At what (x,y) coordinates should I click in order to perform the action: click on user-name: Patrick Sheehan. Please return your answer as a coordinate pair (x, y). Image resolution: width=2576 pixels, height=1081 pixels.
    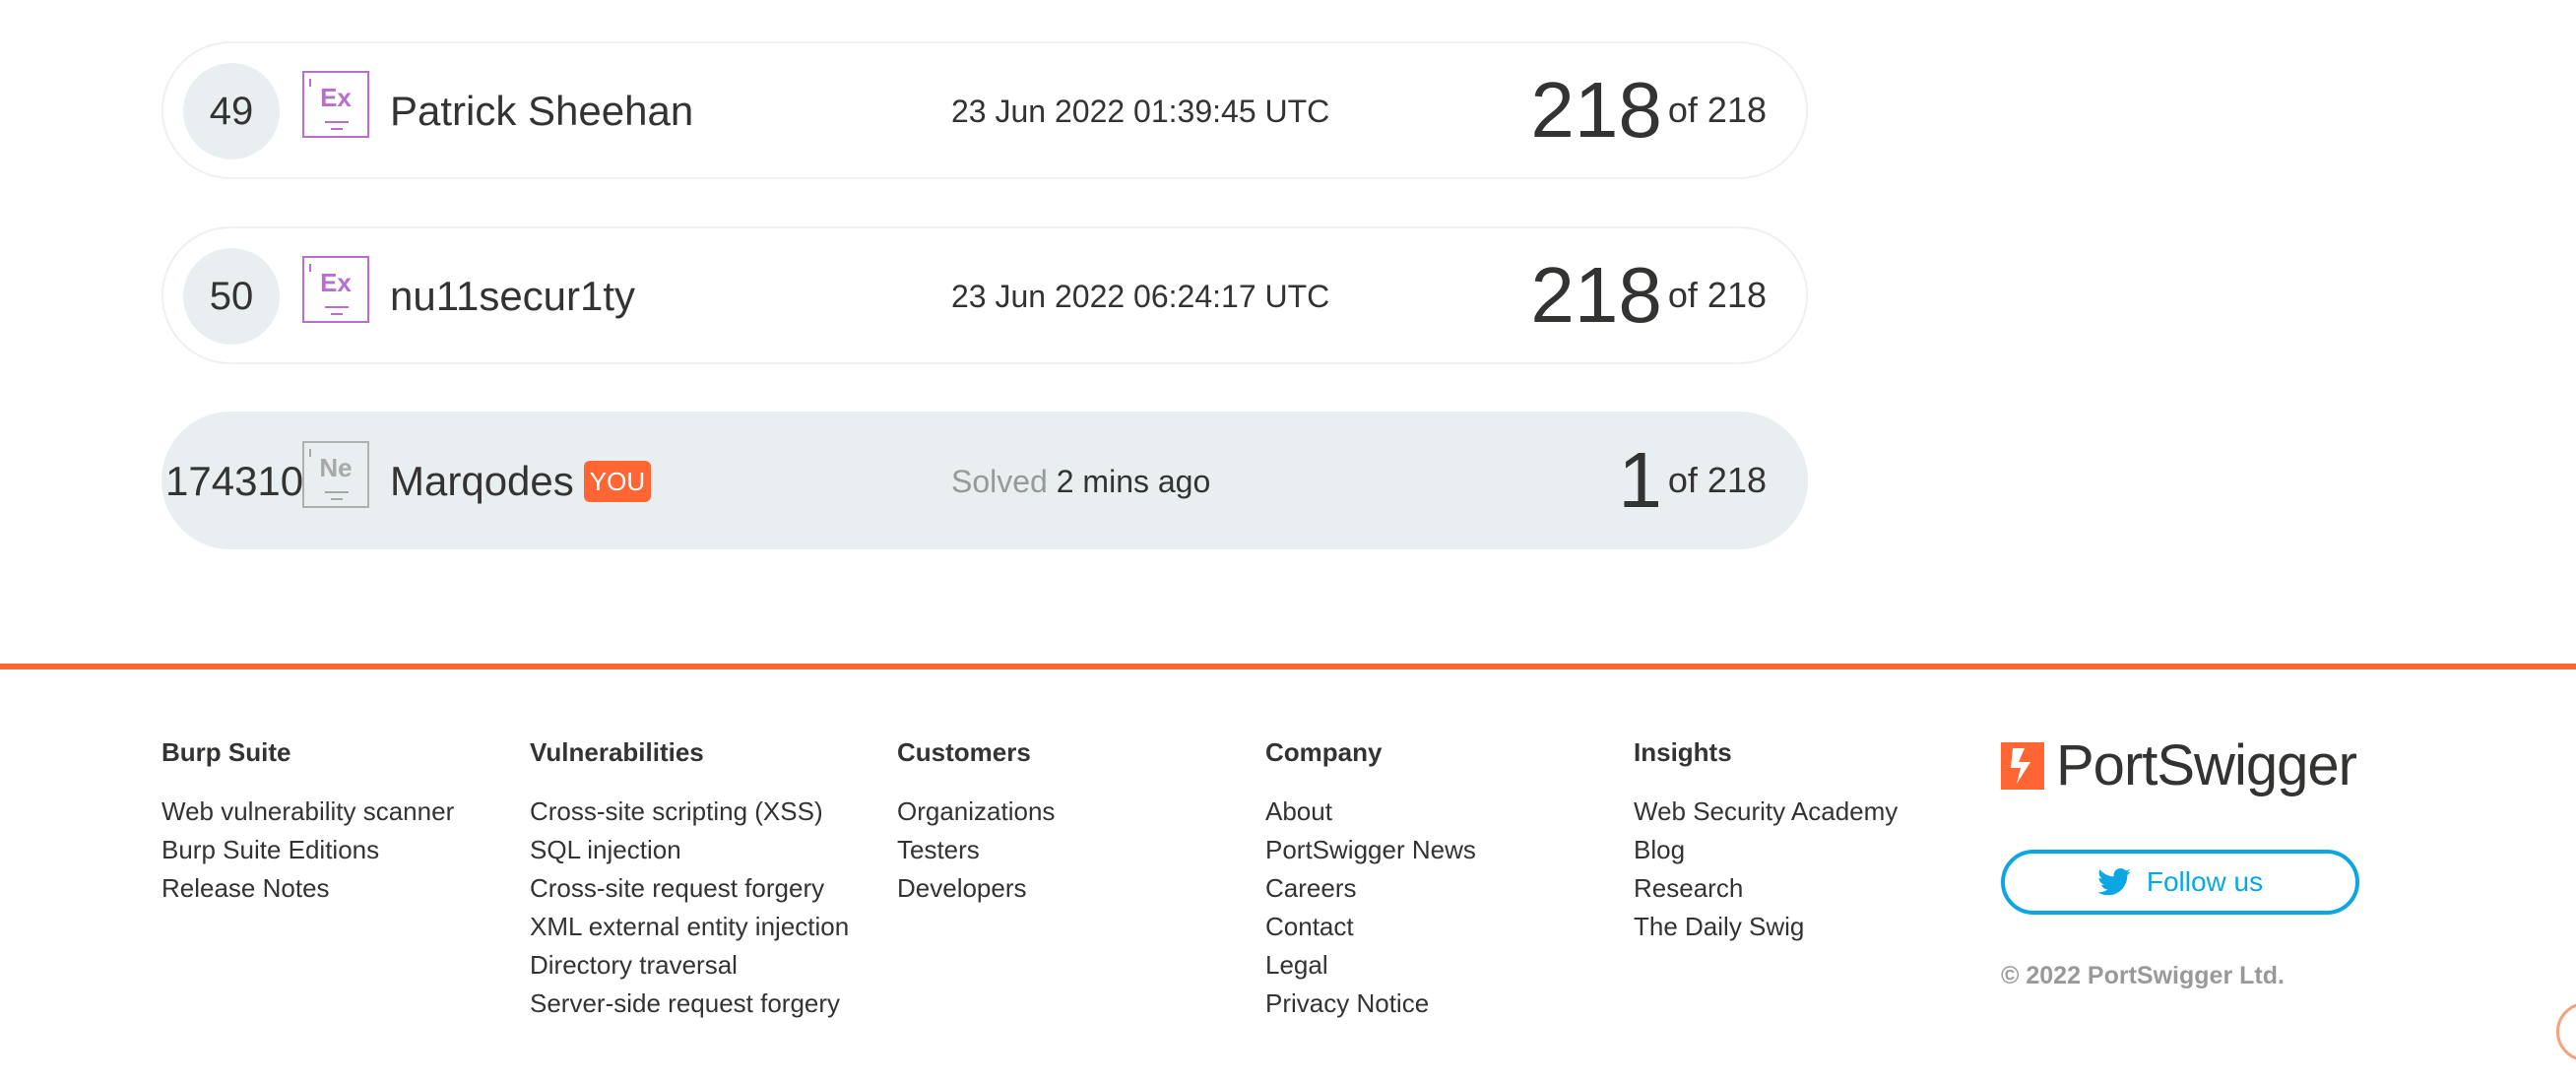
    Looking at the image, I should click on (542, 111).